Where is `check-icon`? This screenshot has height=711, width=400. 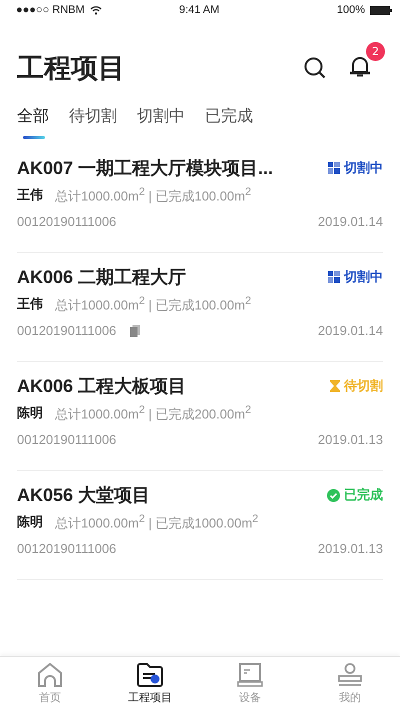 check-icon is located at coordinates (333, 495).